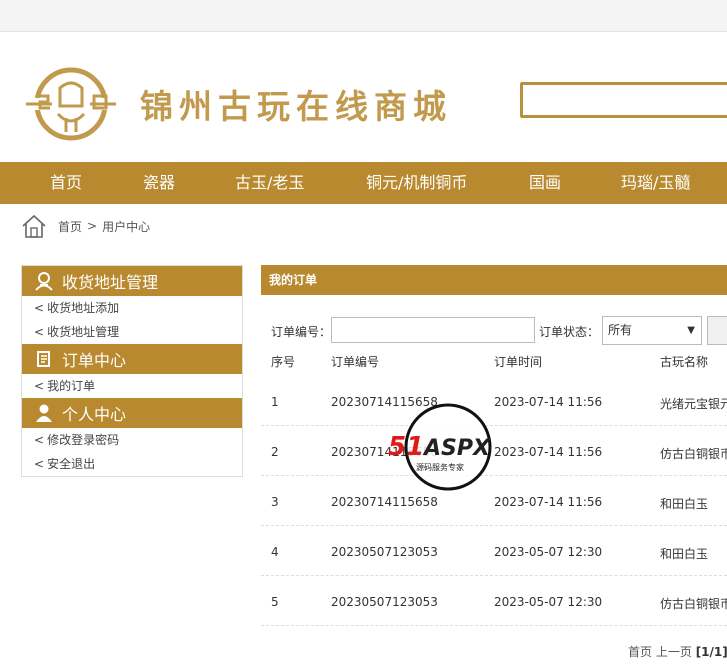  I want to click on watermark-brand-a: 51, so click(406, 447).